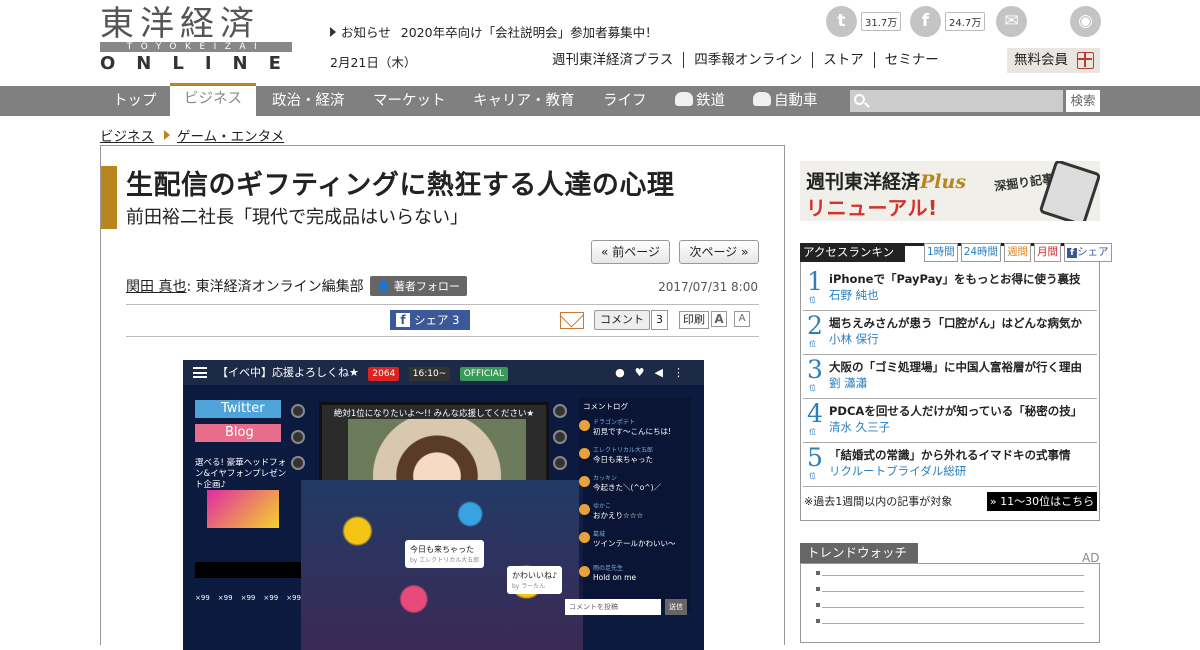  I want to click on comment-user: ゆかこ, so click(602, 506).